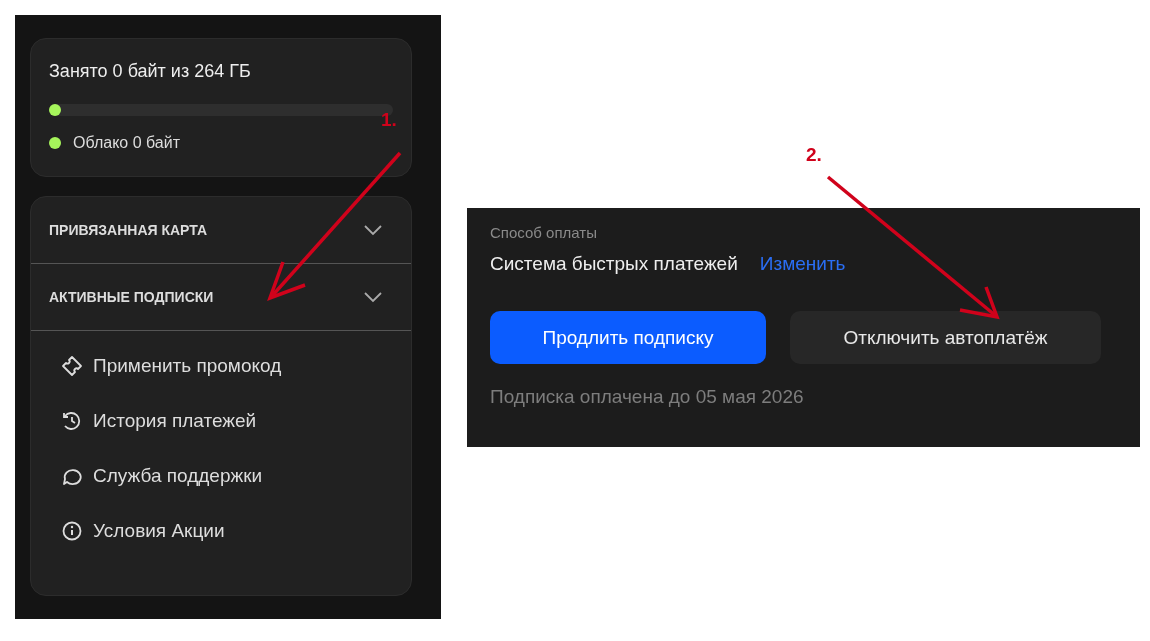  Describe the element at coordinates (126, 143) in the screenshot. I see `legend-label: Облако 0 байт` at that location.